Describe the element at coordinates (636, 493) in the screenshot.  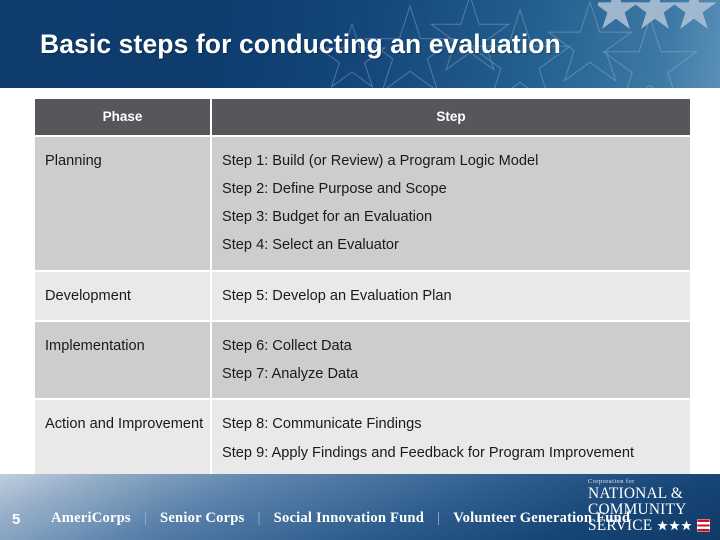
I see `logo-line-national: NATIONAL &` at that location.